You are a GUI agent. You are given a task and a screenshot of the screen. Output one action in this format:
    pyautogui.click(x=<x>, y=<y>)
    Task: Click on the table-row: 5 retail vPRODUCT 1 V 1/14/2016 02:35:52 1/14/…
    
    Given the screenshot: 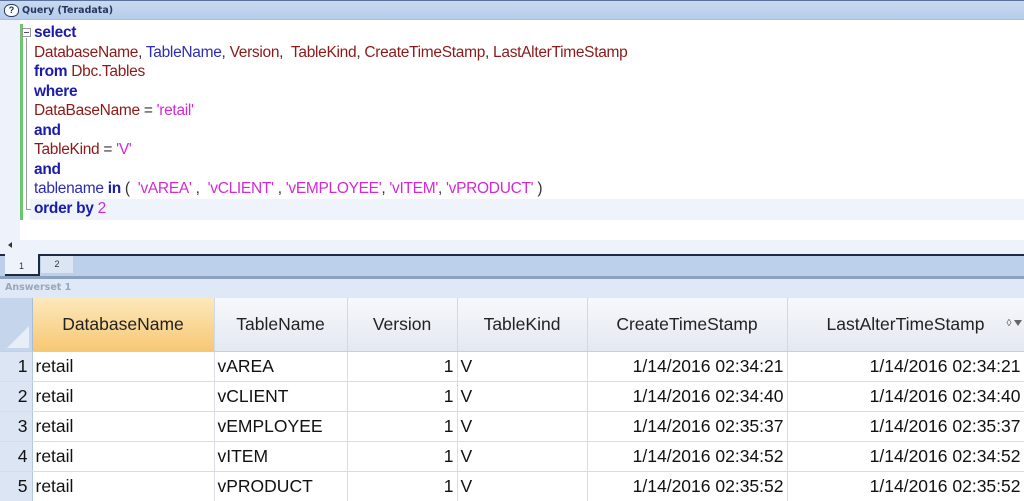 What is the action you would take?
    pyautogui.click(x=512, y=486)
    